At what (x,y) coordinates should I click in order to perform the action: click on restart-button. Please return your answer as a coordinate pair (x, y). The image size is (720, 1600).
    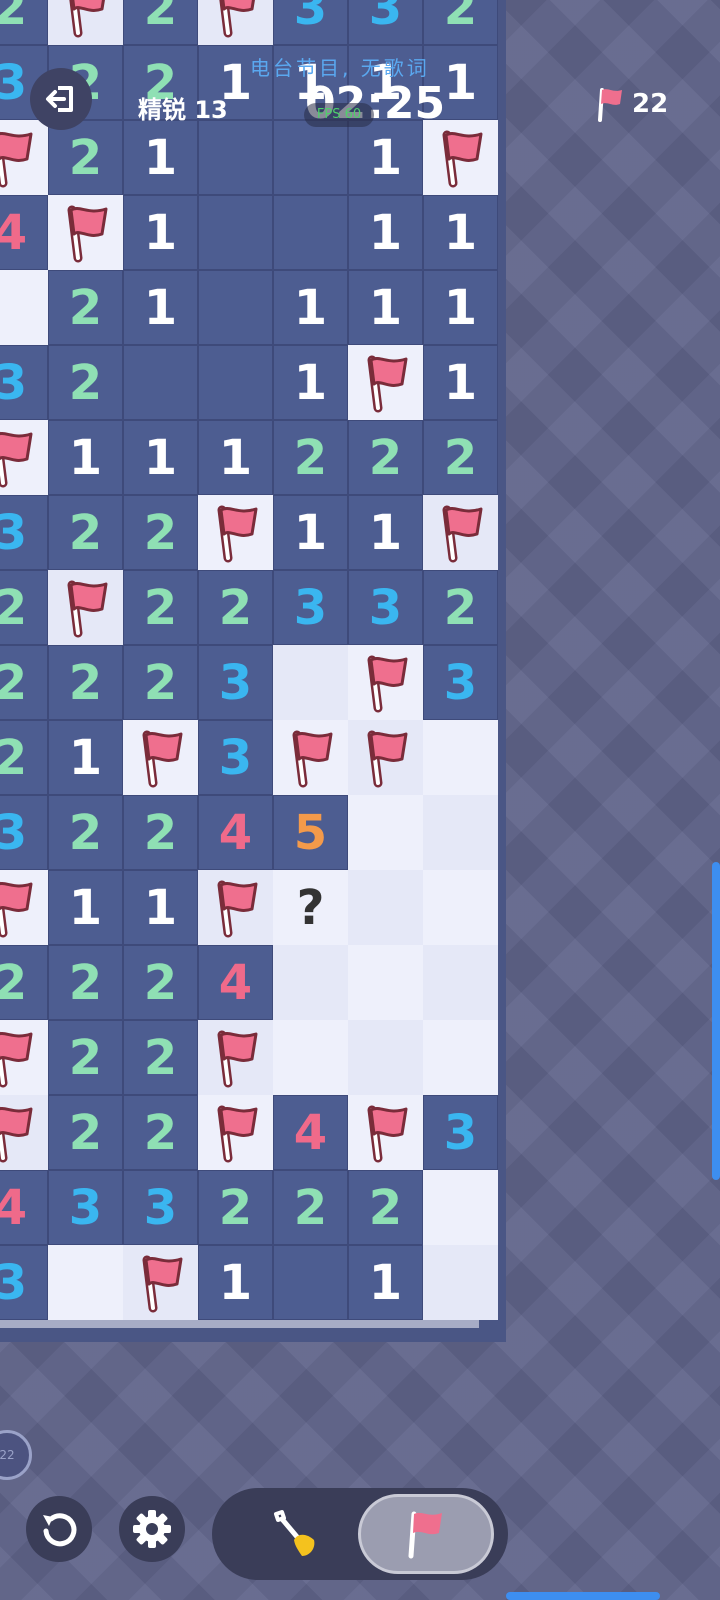
    Looking at the image, I should click on (59, 1529).